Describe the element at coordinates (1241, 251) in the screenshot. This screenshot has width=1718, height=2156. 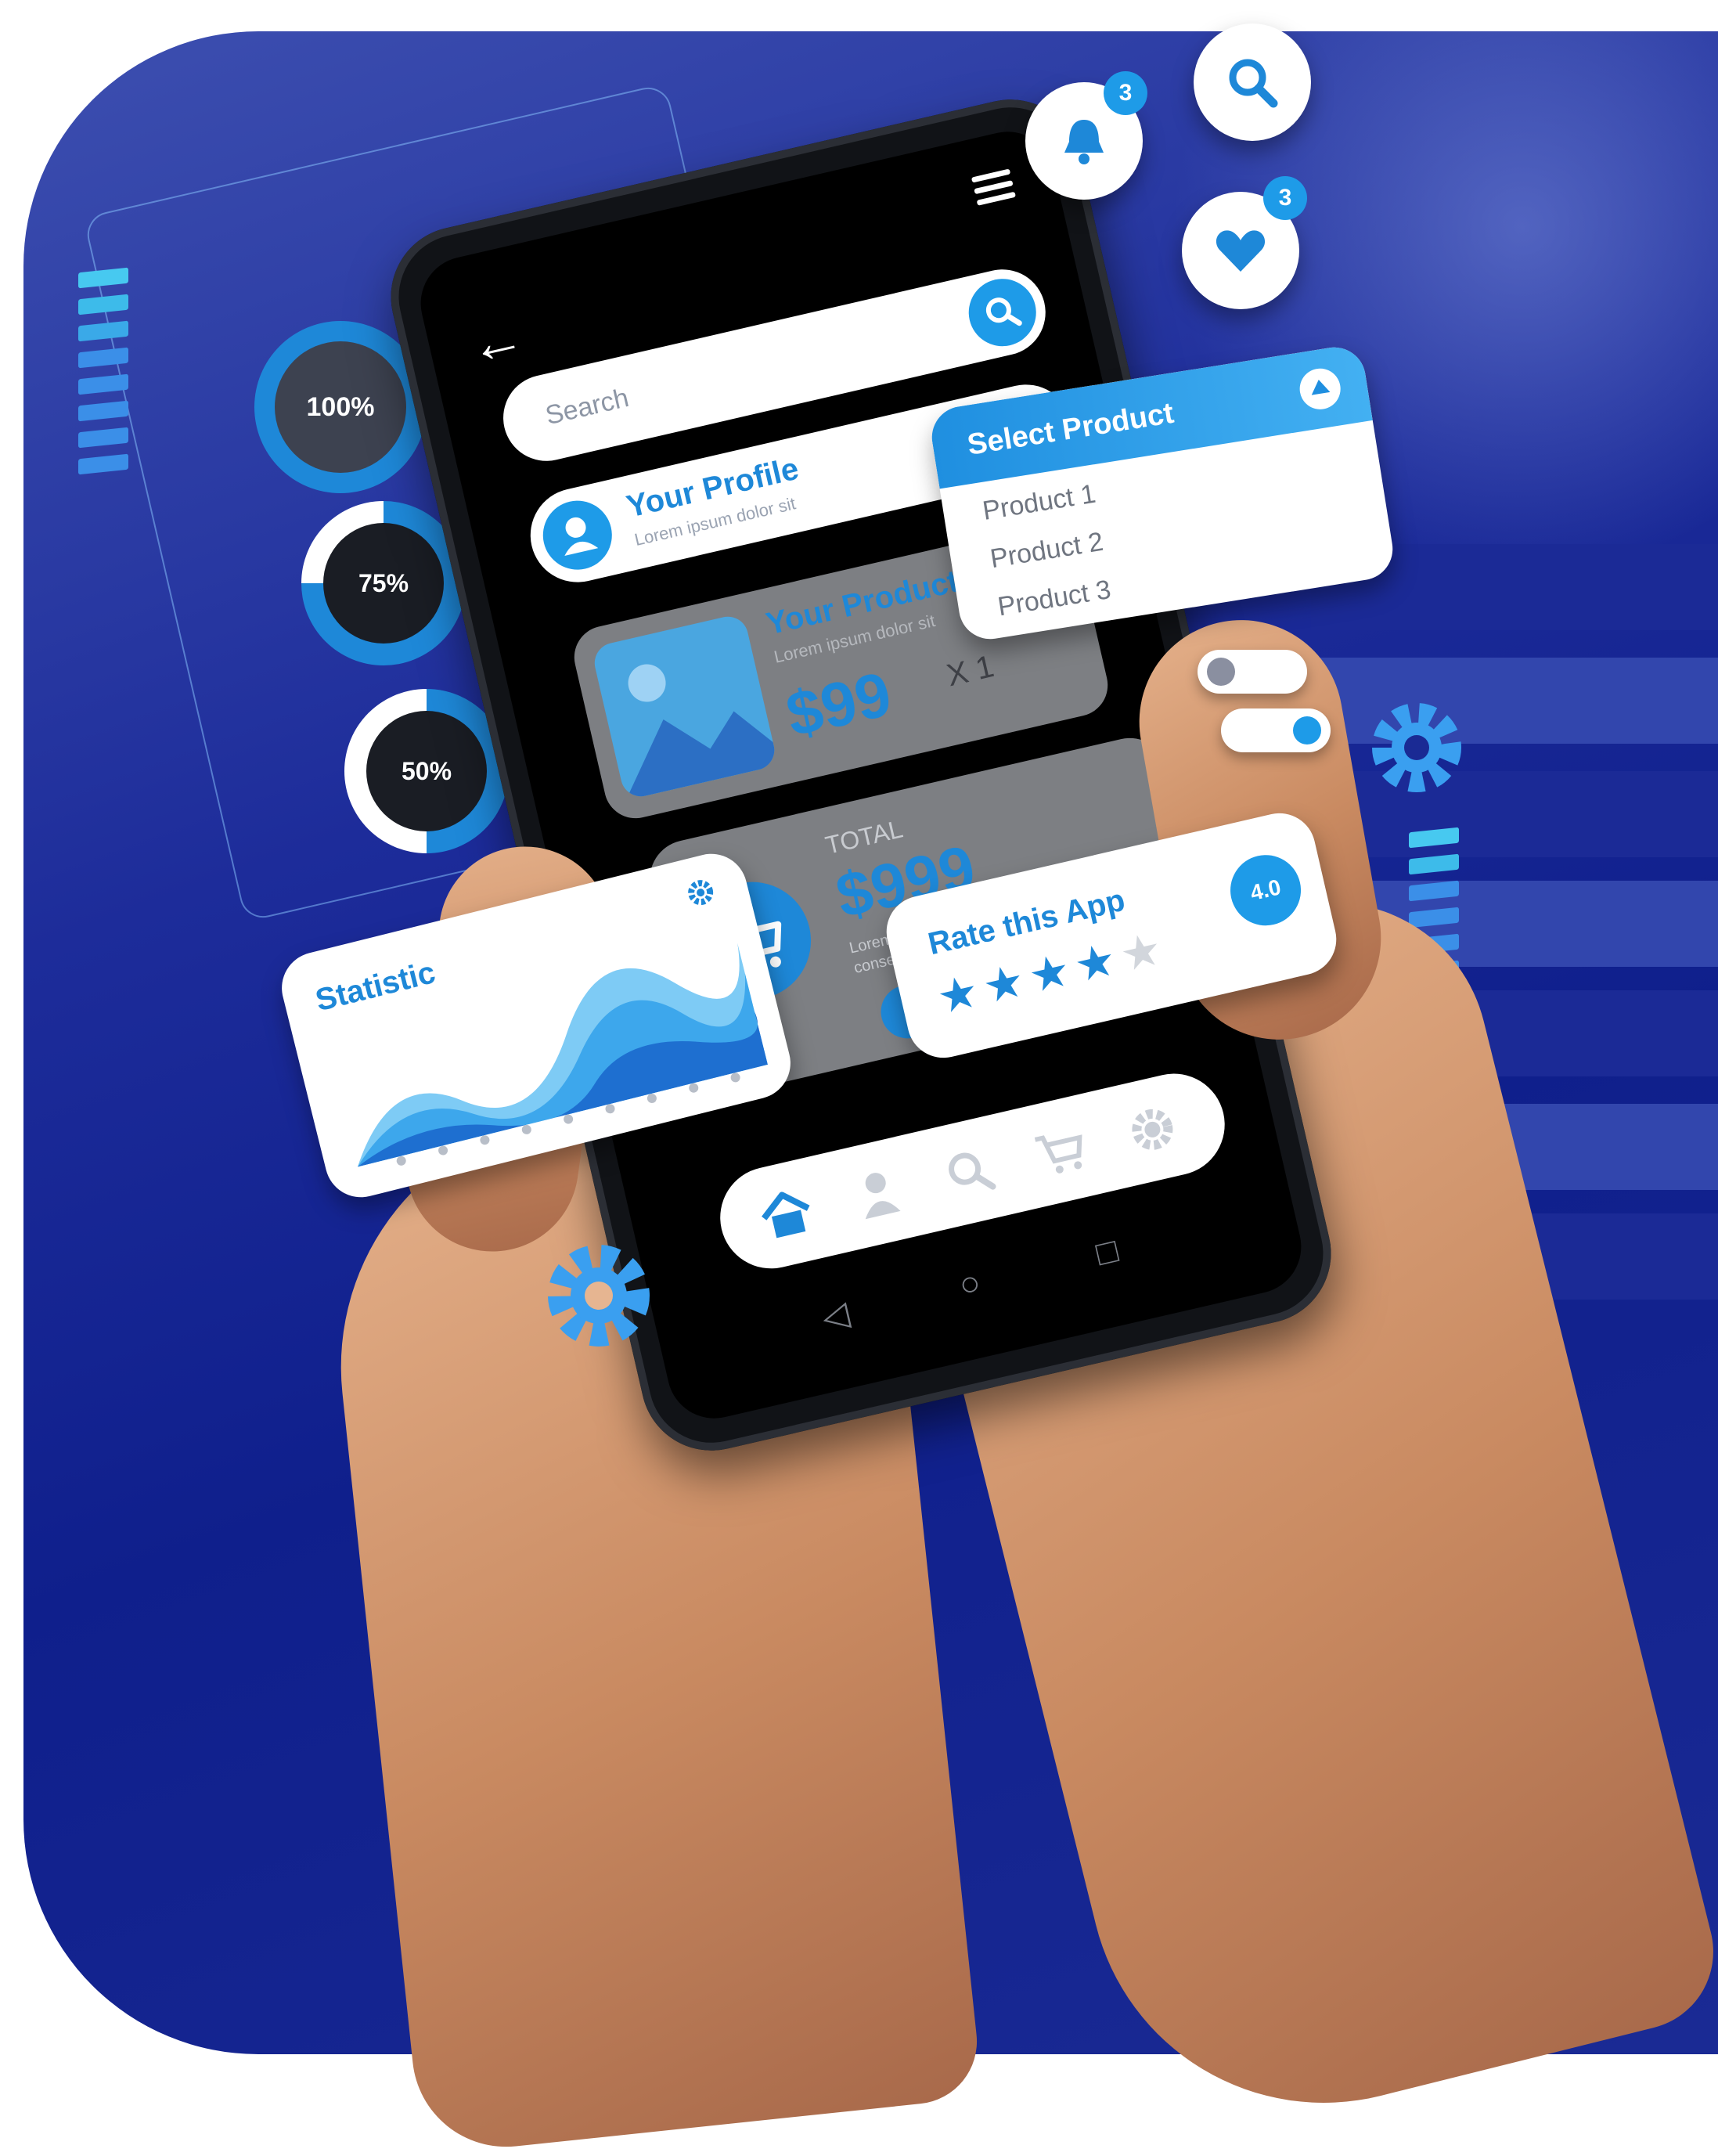
I see `heart-icon` at that location.